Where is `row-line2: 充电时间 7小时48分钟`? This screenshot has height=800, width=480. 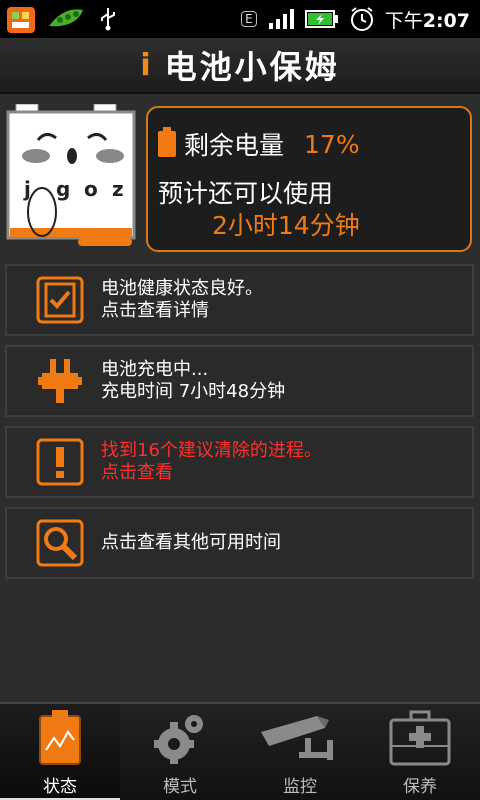
row-line2: 充电时间 7小时48分钟 is located at coordinates (193, 391).